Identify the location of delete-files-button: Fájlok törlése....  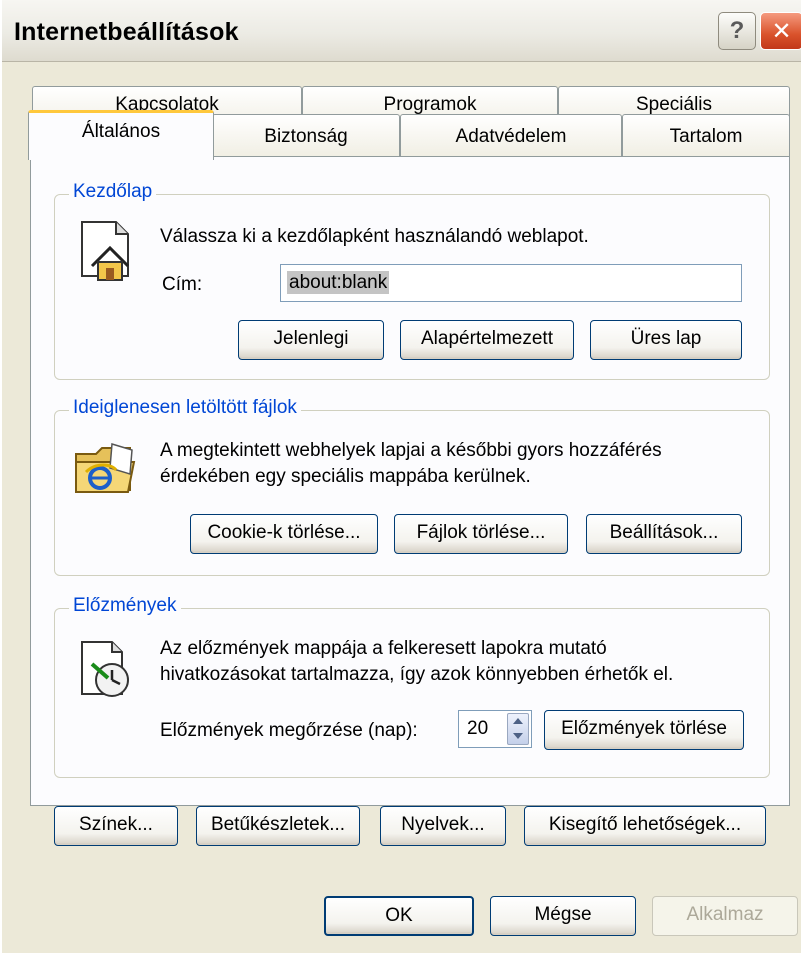
(481, 534).